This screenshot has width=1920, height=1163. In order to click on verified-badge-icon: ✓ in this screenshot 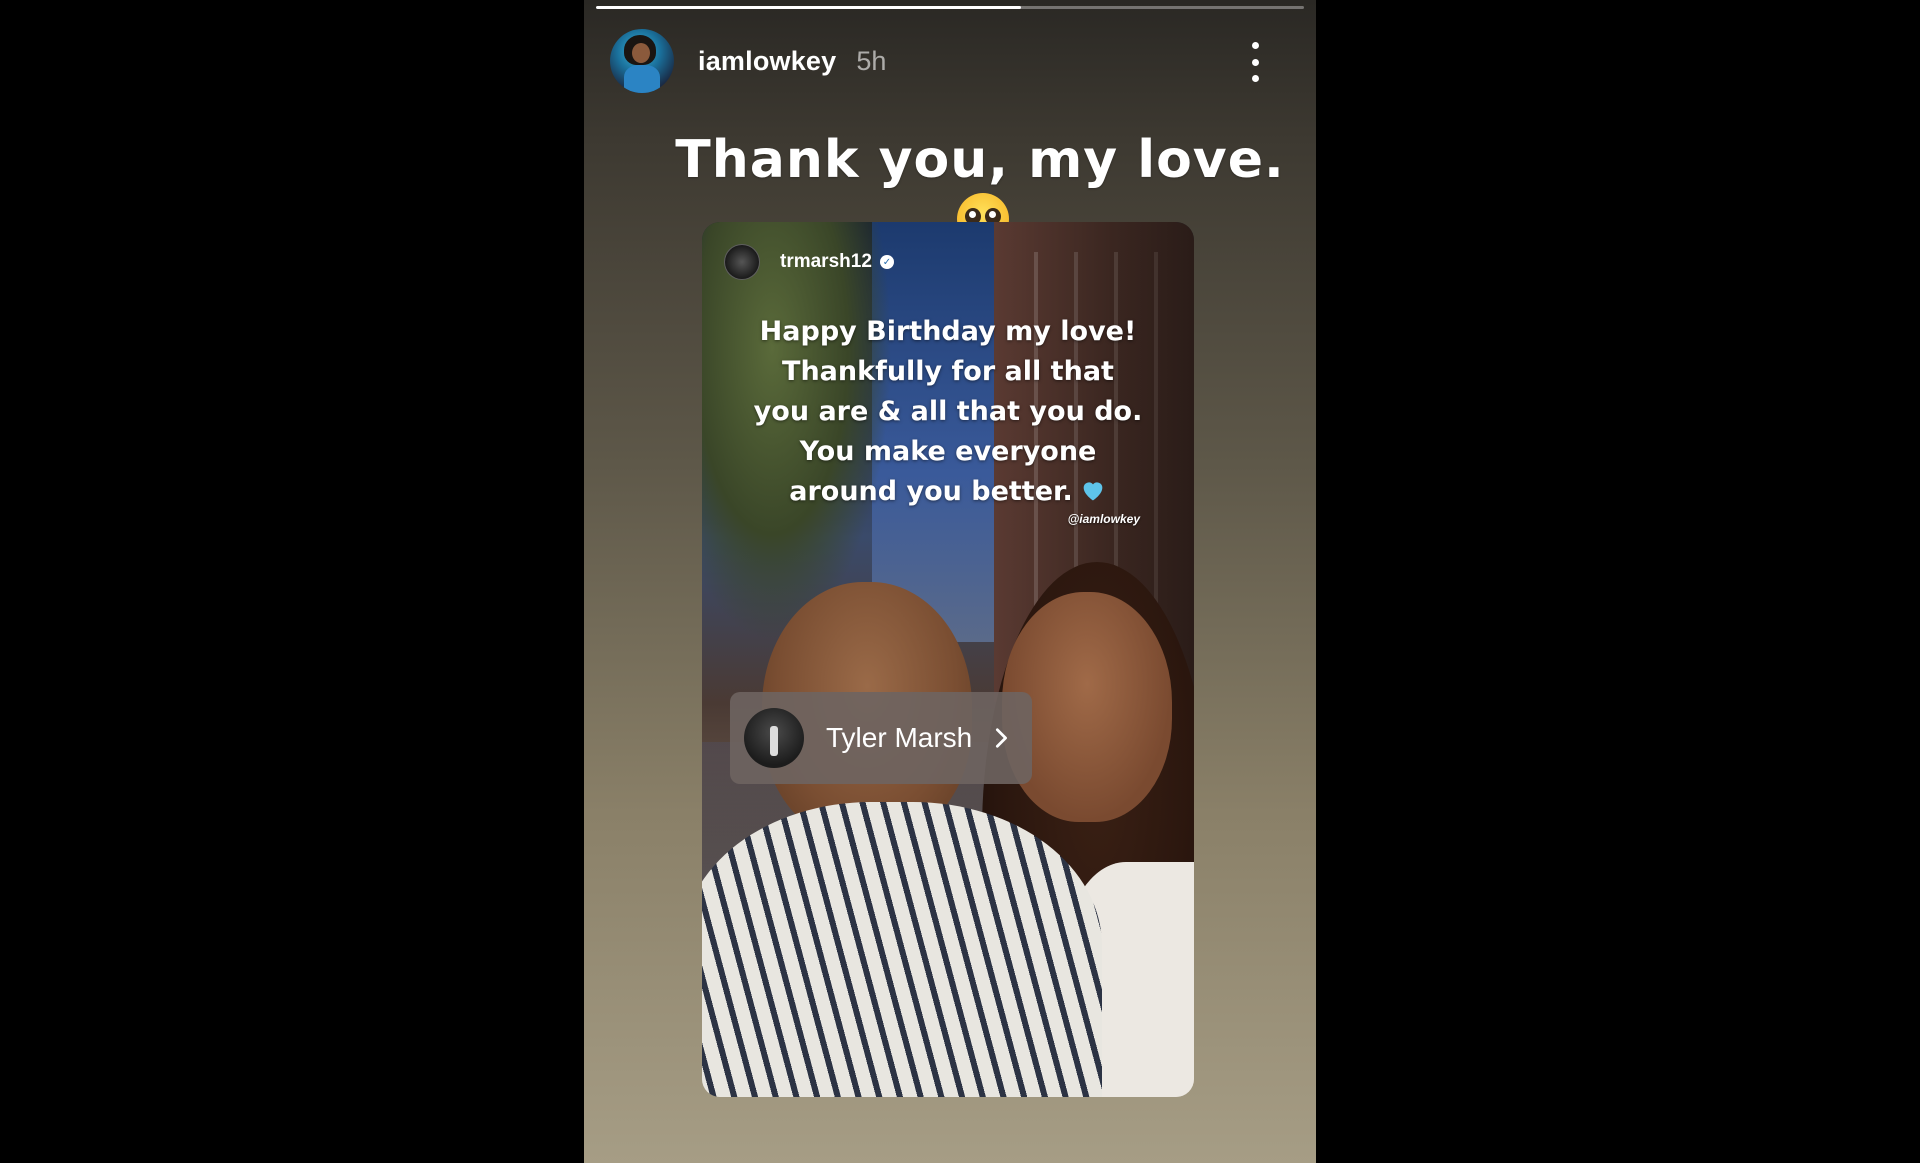, I will do `click(886, 262)`.